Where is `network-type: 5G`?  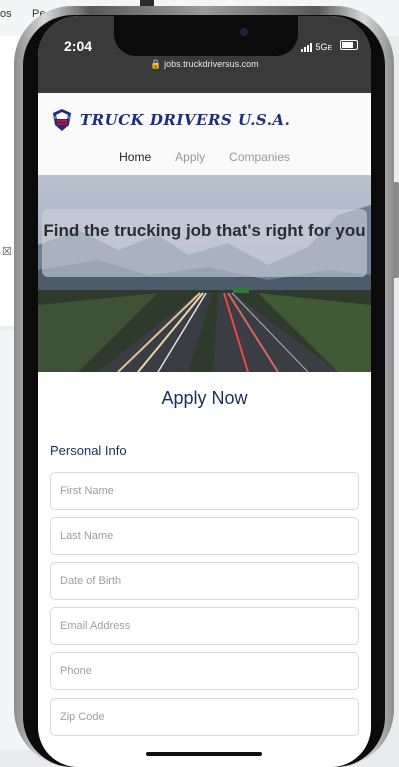
network-type: 5G is located at coordinates (321, 47).